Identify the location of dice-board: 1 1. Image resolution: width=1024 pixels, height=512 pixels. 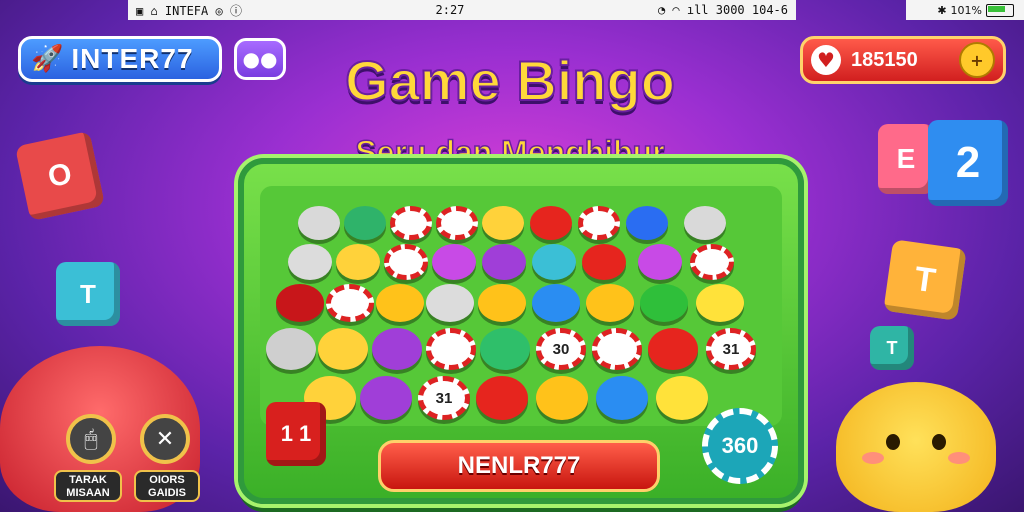
(296, 434).